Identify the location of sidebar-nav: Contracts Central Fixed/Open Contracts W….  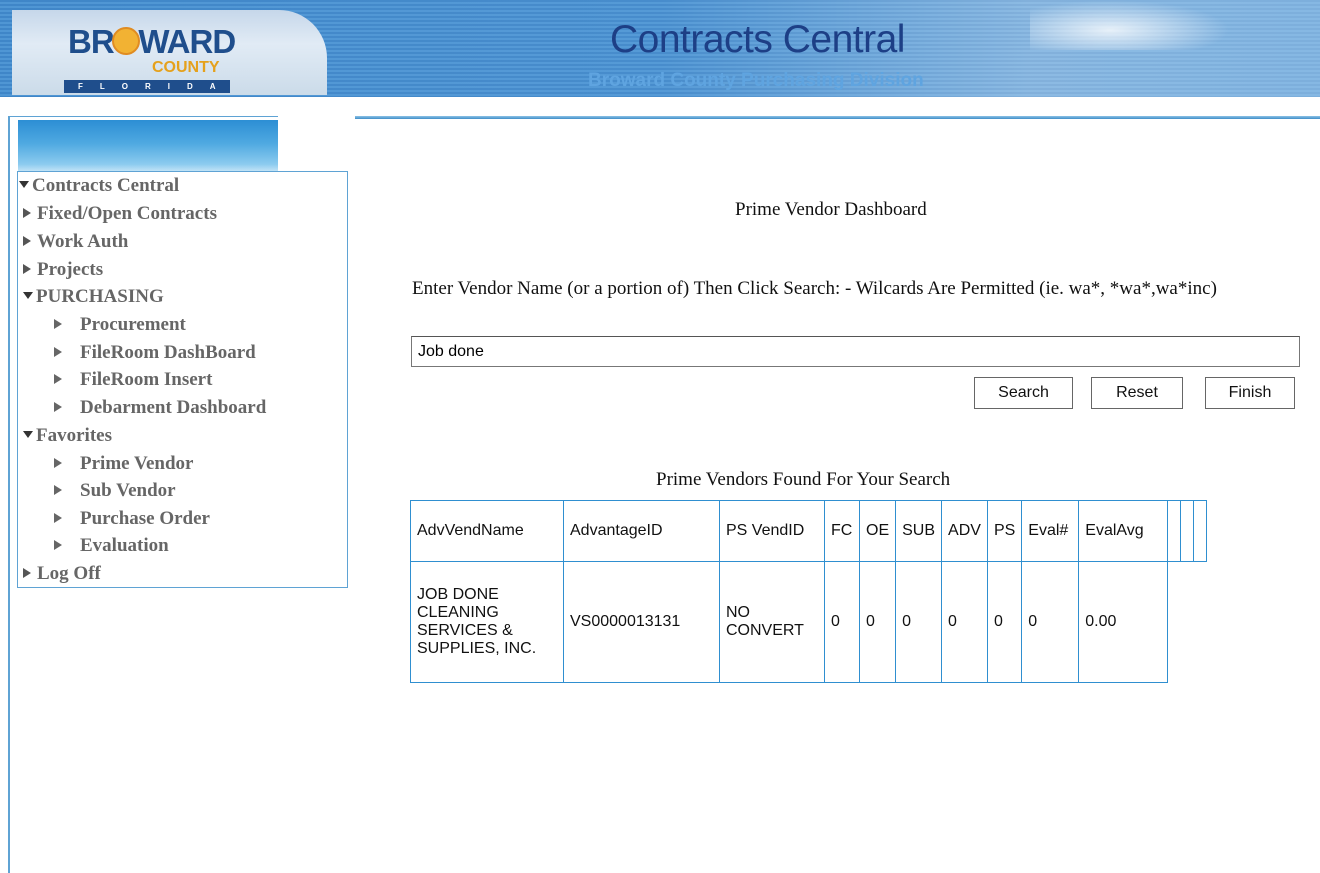
(182, 379).